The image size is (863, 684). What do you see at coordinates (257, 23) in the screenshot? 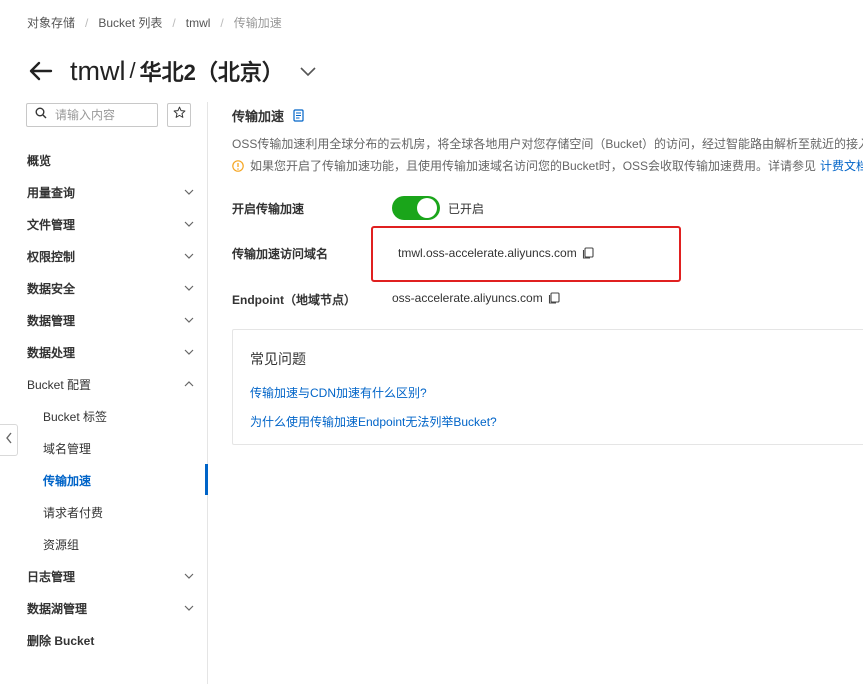
I see `breadcrumb-current: 传输加速` at bounding box center [257, 23].